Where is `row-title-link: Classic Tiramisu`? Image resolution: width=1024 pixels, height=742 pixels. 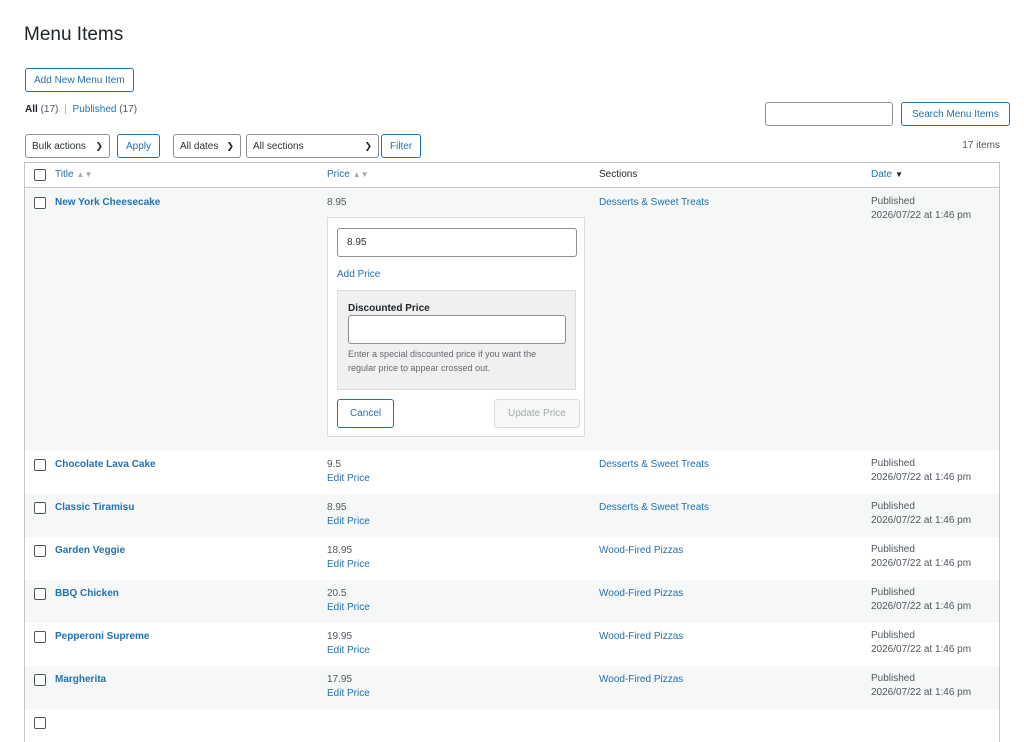 row-title-link: Classic Tiramisu is located at coordinates (94, 507).